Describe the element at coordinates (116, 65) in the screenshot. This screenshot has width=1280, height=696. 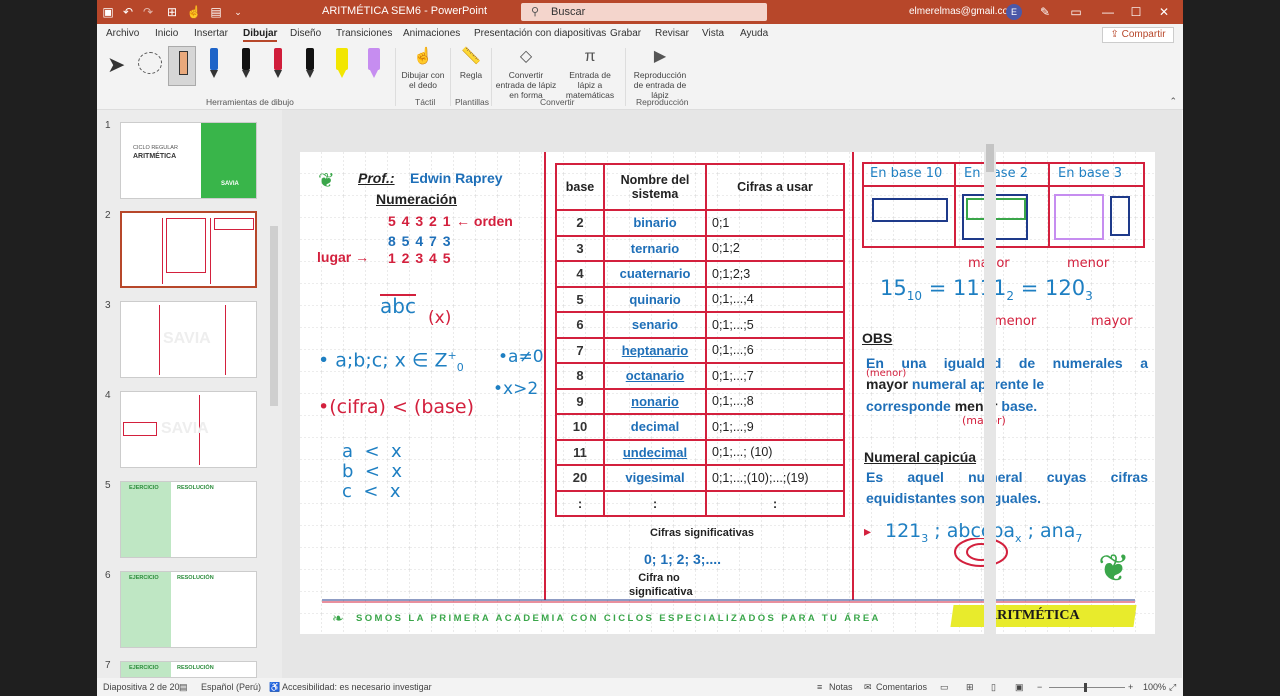
I see `select-arrow-icon: ➤` at that location.